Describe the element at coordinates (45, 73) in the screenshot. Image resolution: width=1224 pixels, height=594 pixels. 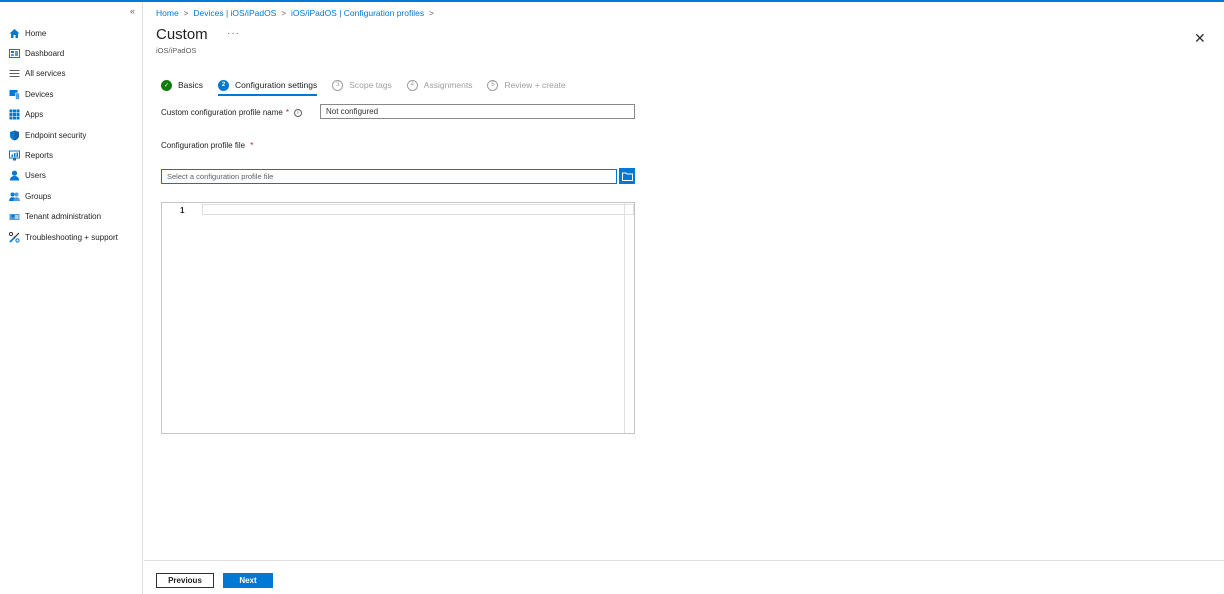
I see `sidebar-item-label: All services` at that location.